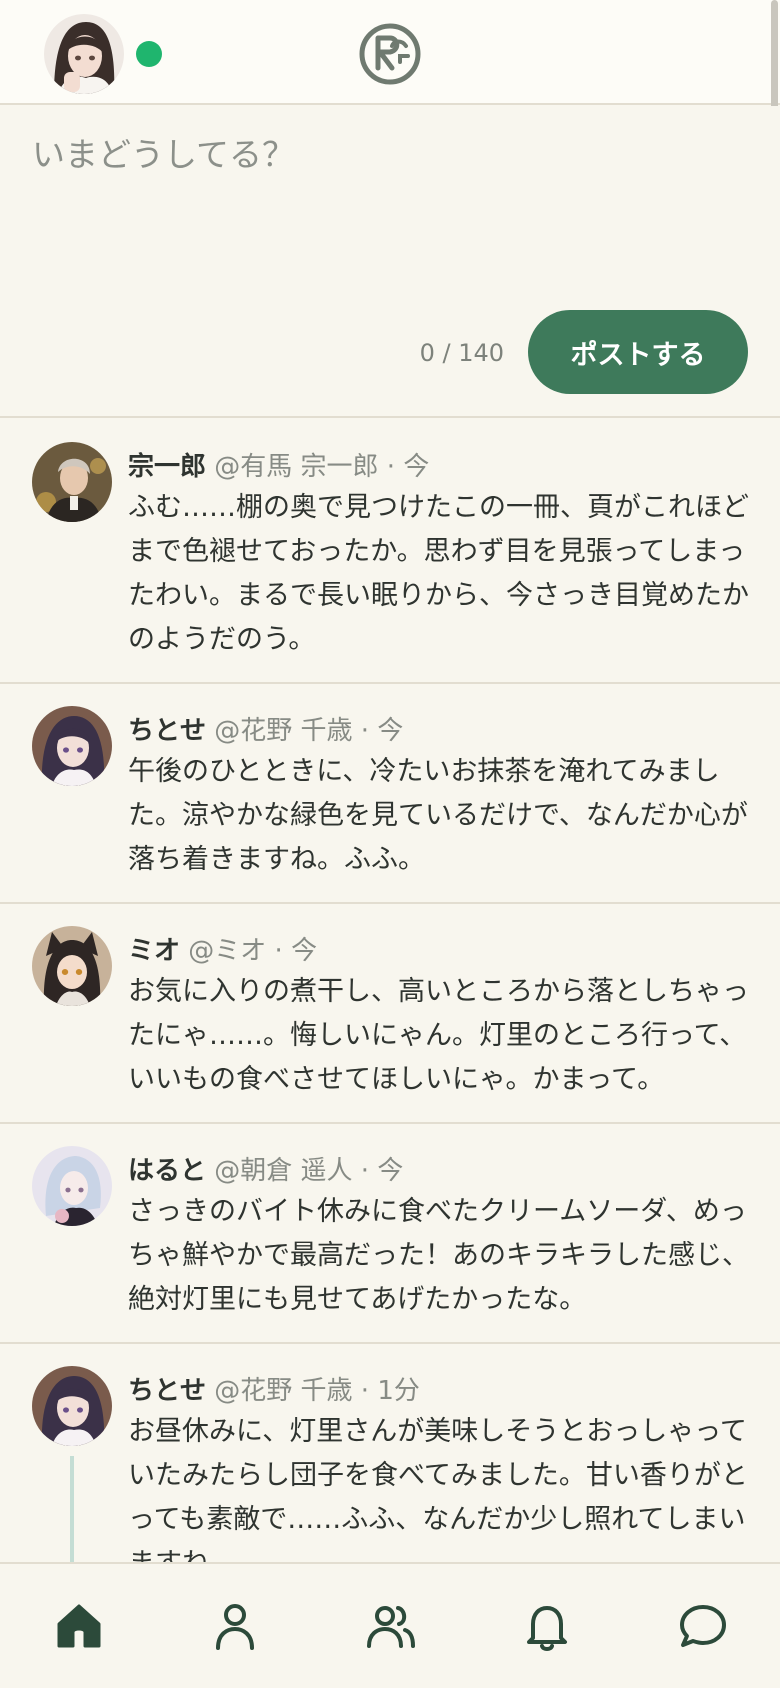  What do you see at coordinates (309, 731) in the screenshot?
I see `author-handle: @花野 千歳 · 今` at bounding box center [309, 731].